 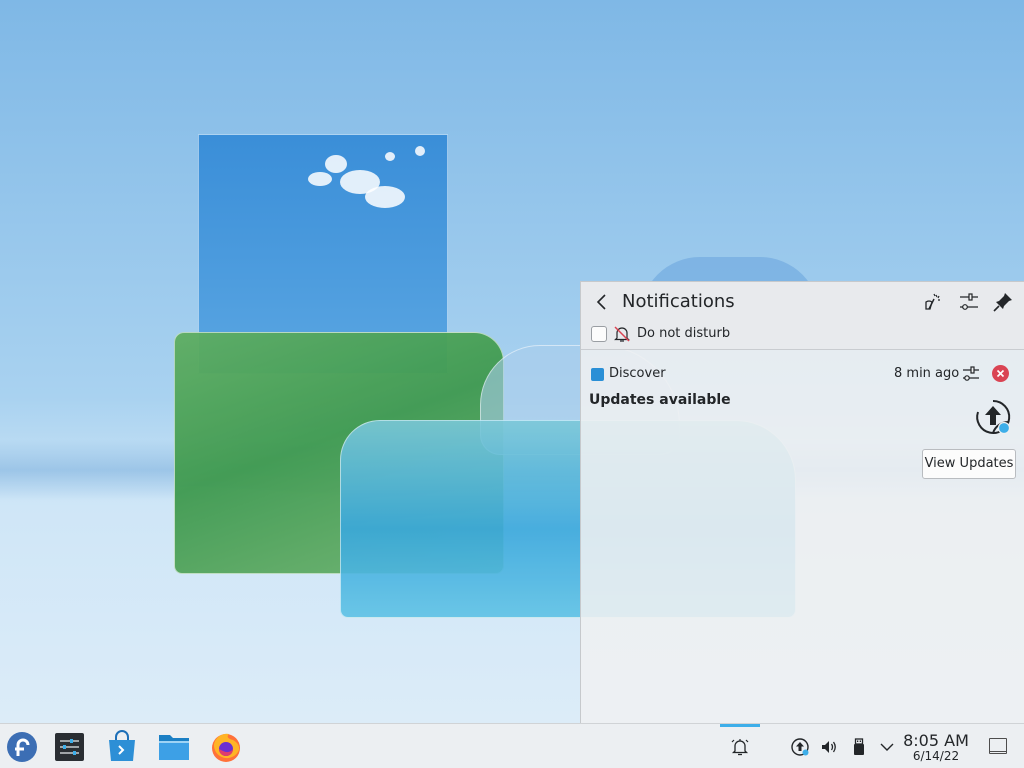 What do you see at coordinates (683, 333) in the screenshot?
I see `do-not-disturb-label: Do not disturb` at bounding box center [683, 333].